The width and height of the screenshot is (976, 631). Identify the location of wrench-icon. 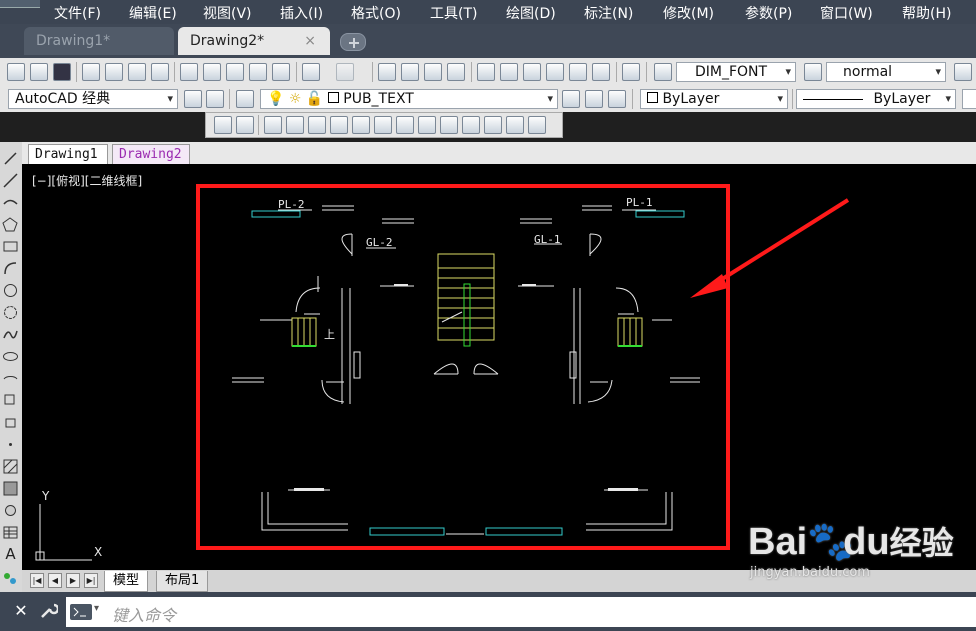
(49, 611).